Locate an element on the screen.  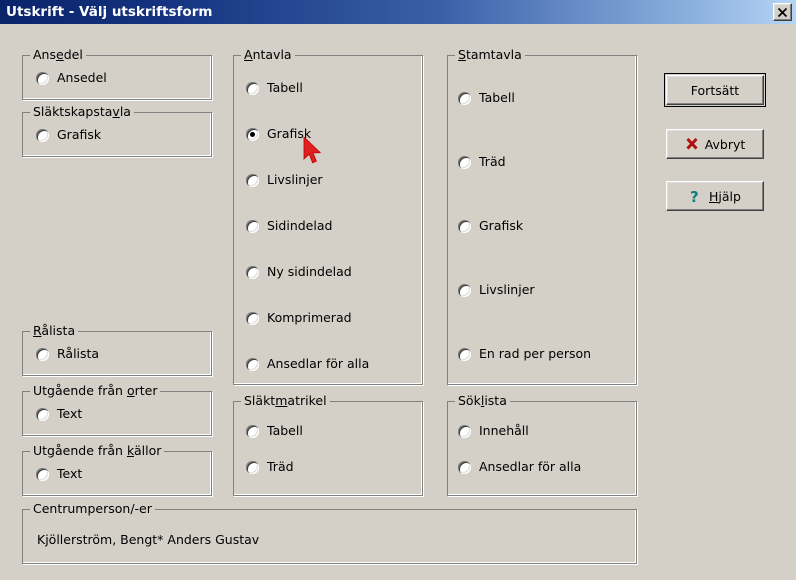
continue-button-label: Fortsätt is located at coordinates (715, 90).